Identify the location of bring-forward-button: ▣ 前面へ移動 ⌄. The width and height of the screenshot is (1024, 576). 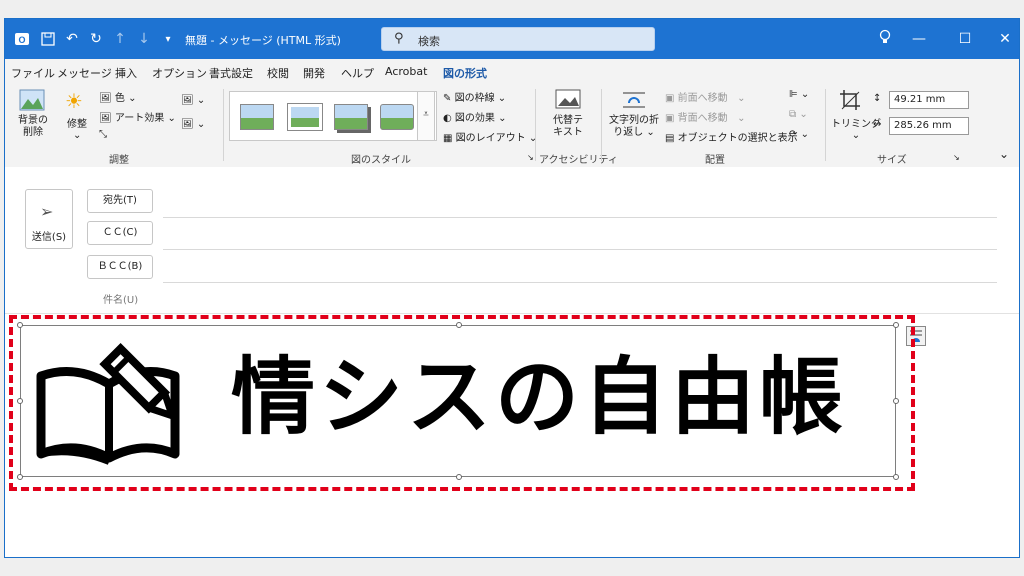
(705, 96).